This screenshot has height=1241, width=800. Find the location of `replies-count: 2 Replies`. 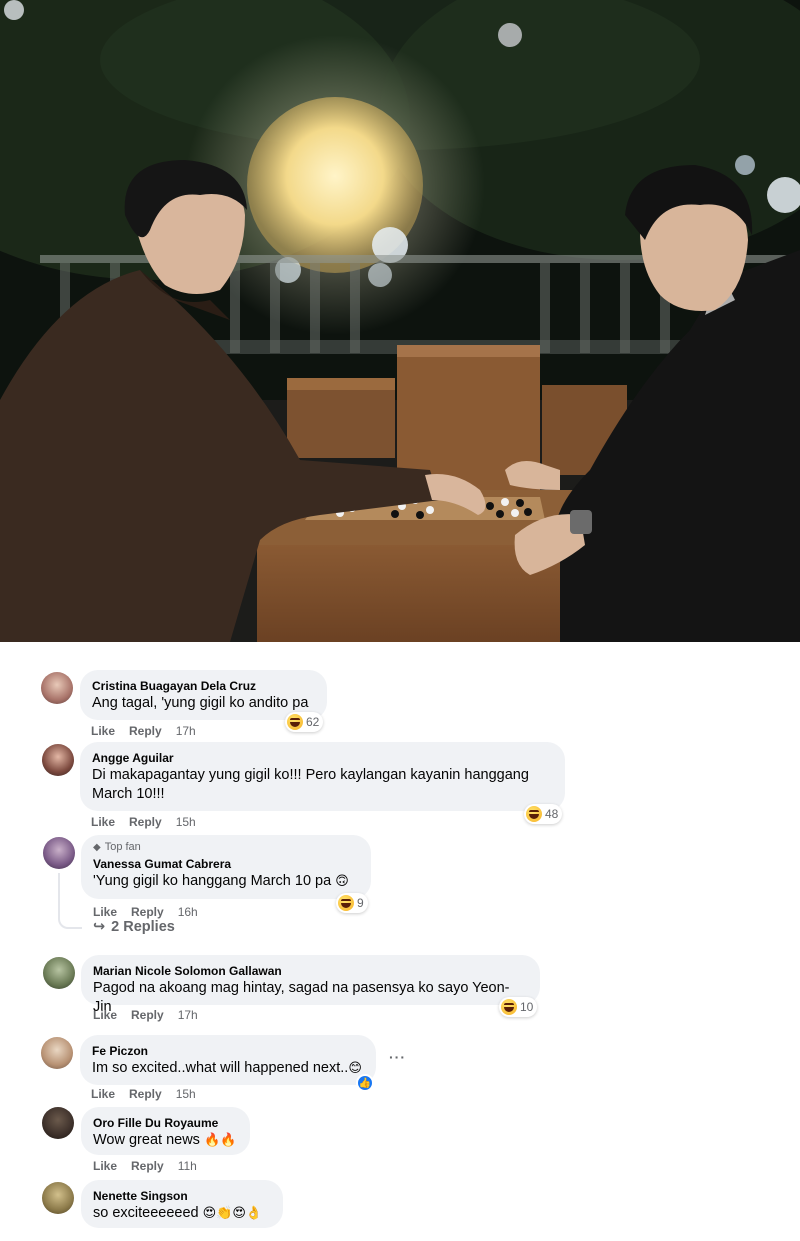

replies-count: 2 Replies is located at coordinates (143, 927).